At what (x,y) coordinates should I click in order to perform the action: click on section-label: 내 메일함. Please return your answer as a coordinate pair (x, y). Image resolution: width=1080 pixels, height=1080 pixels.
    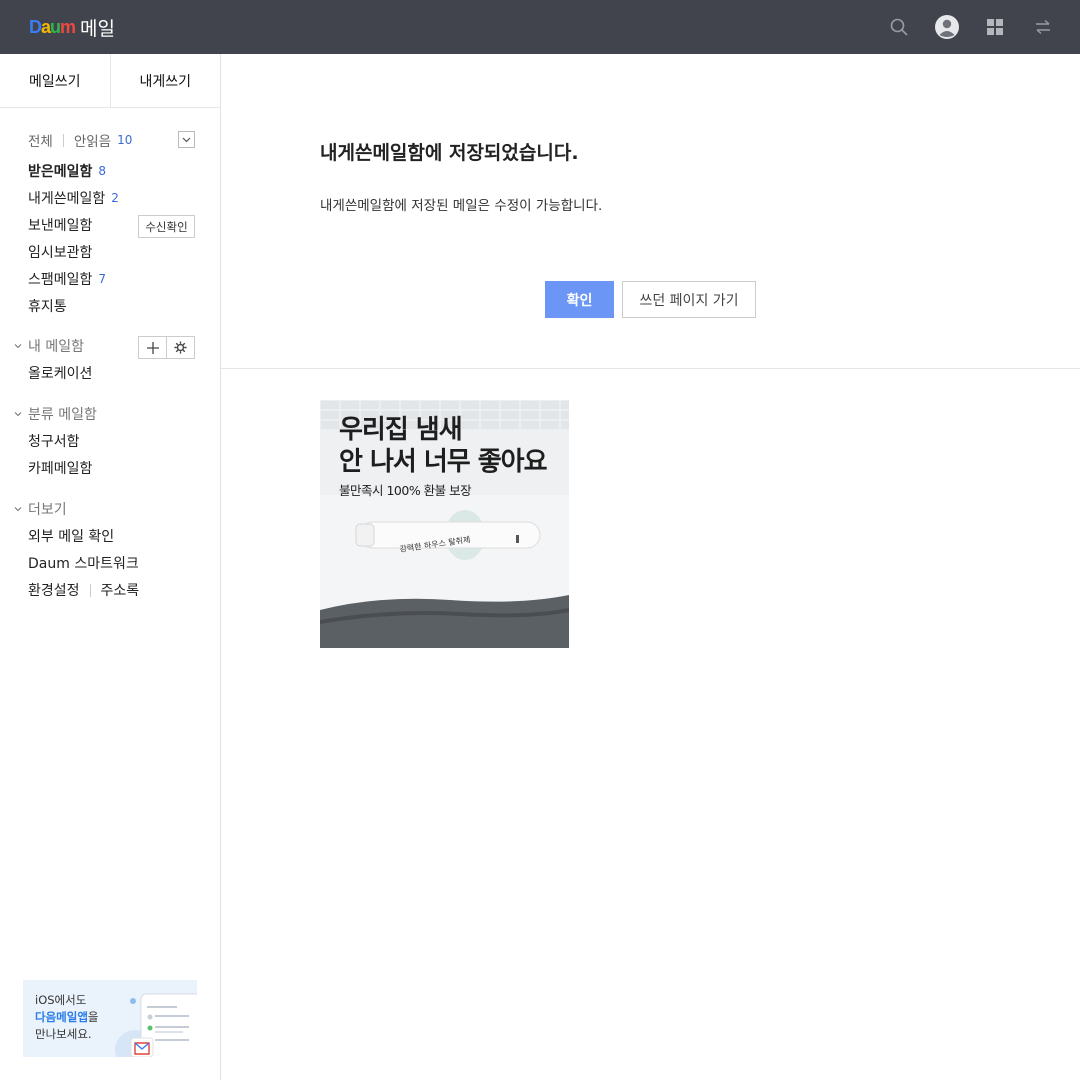
    Looking at the image, I should click on (56, 347).